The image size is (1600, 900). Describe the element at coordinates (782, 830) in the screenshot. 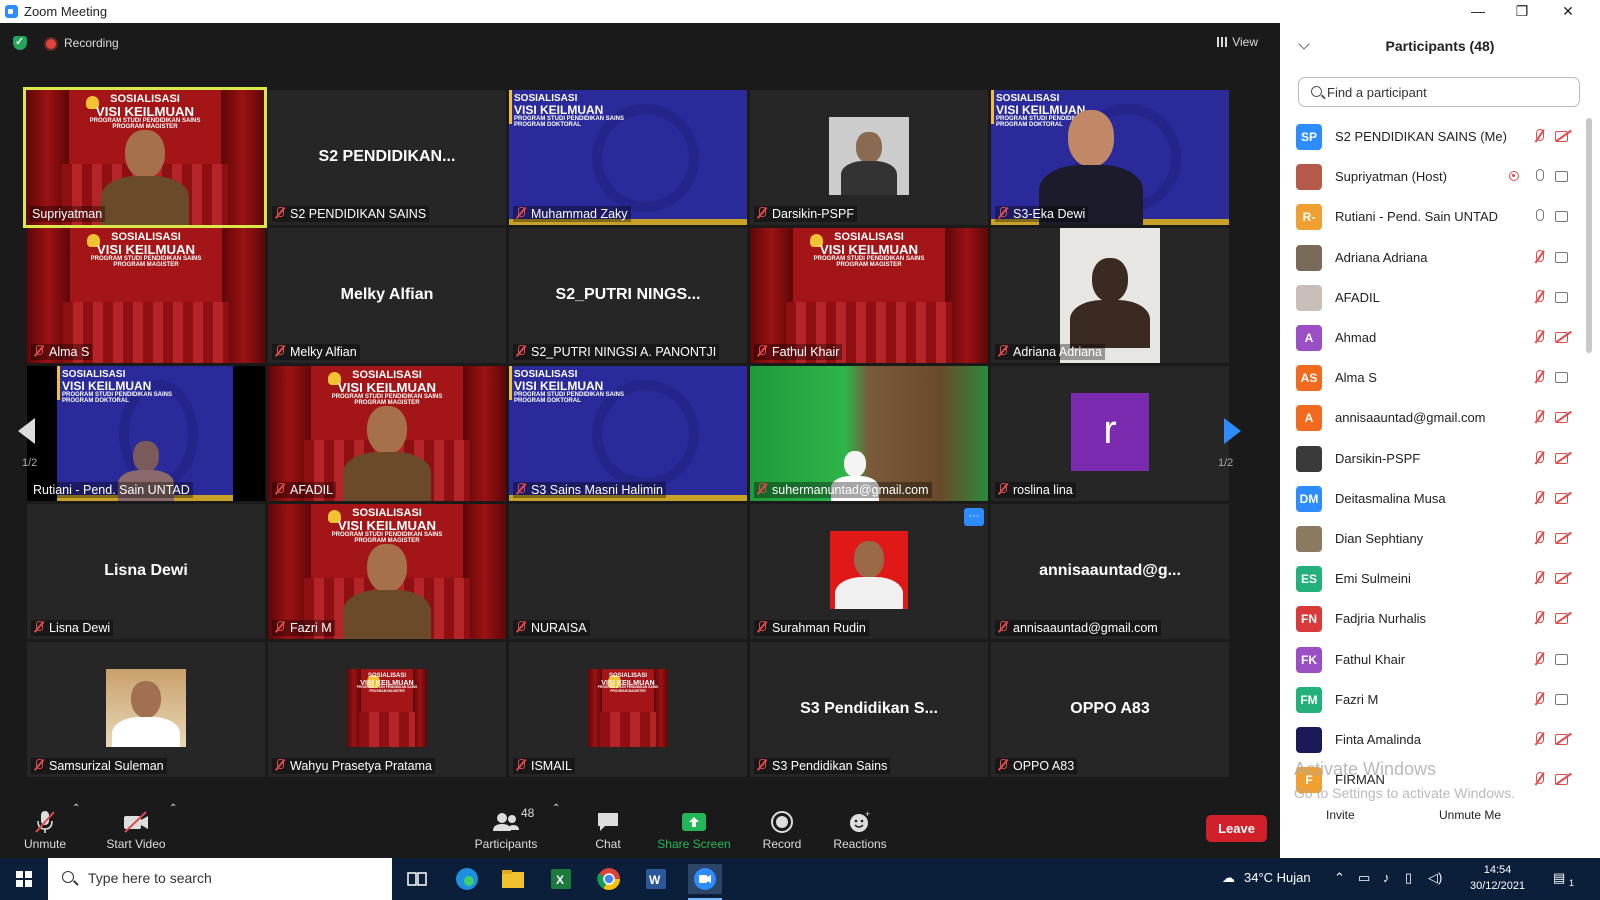

I see `record-button: Record` at that location.